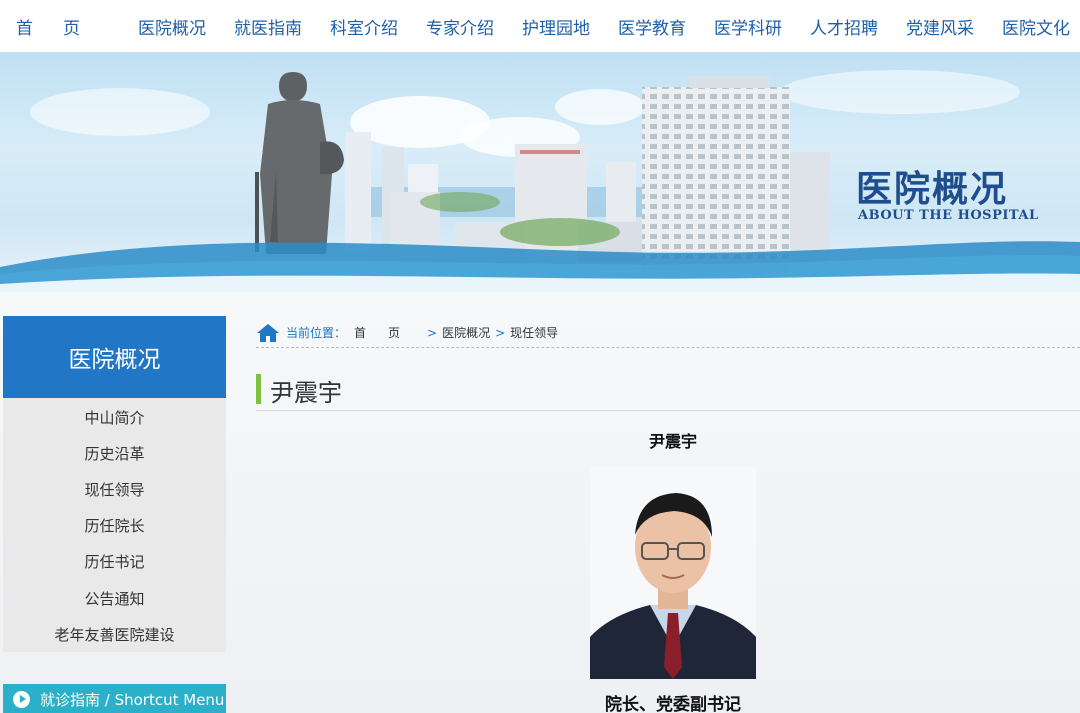 This screenshot has height=713, width=1080. I want to click on sidebar-item-former-secretaries: 历任书记, so click(114, 562).